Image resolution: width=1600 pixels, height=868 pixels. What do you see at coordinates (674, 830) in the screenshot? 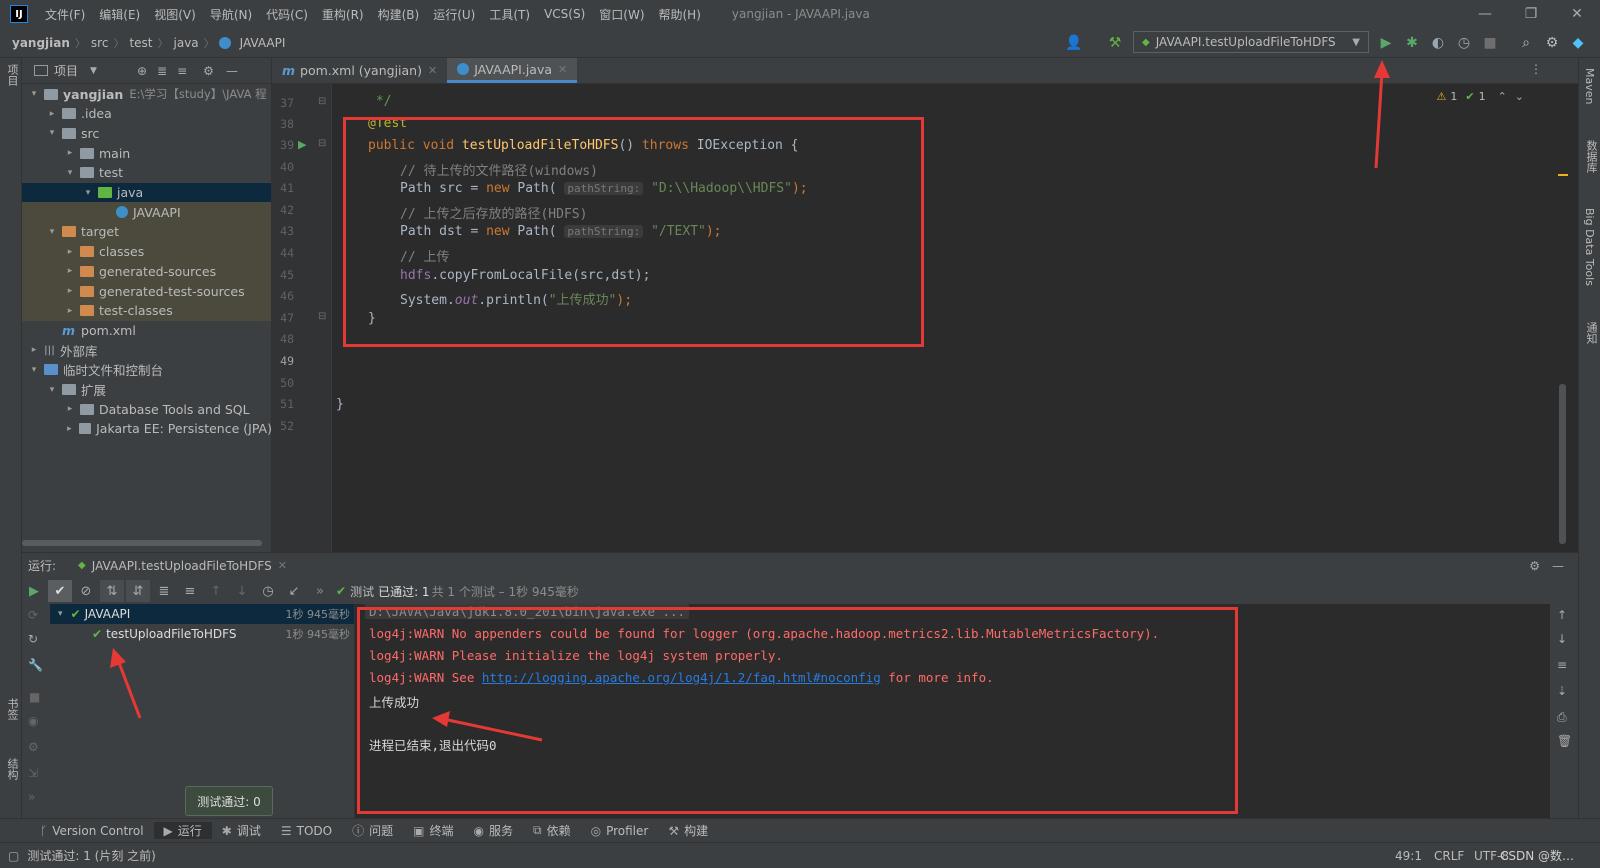
I see `hammer-icon: ⚒` at bounding box center [674, 830].